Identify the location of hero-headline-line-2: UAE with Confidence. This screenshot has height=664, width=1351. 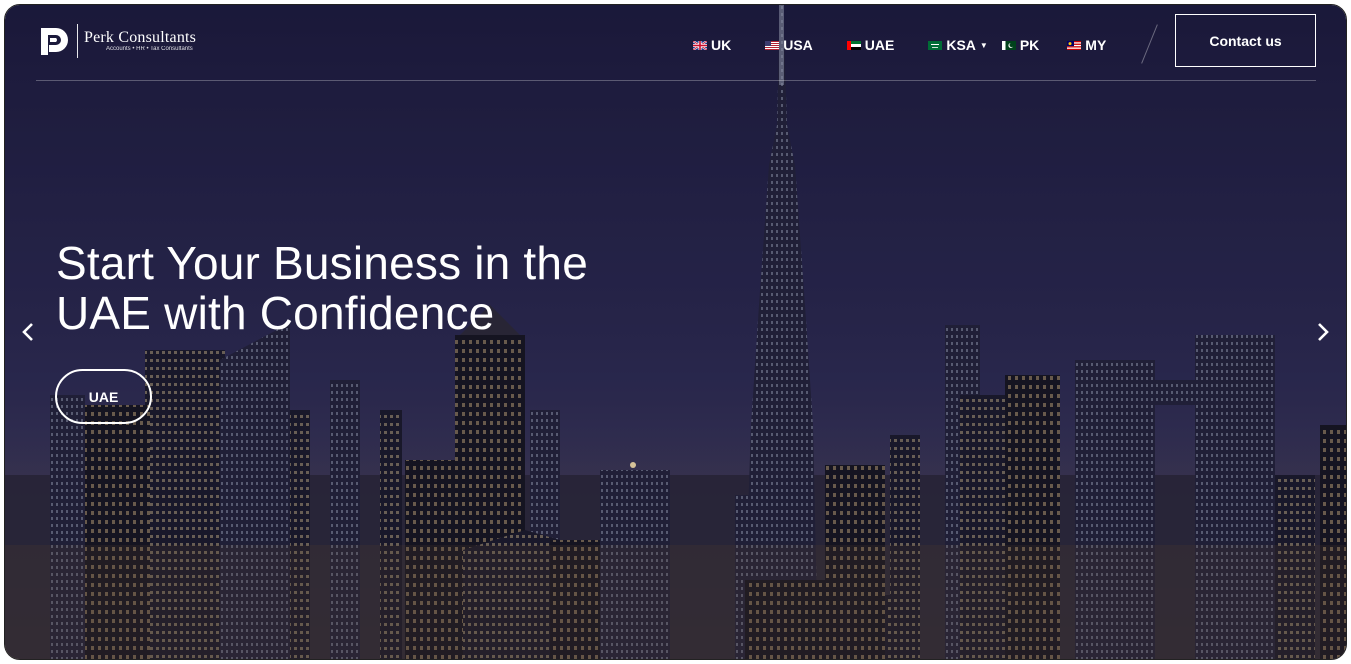
(275, 313).